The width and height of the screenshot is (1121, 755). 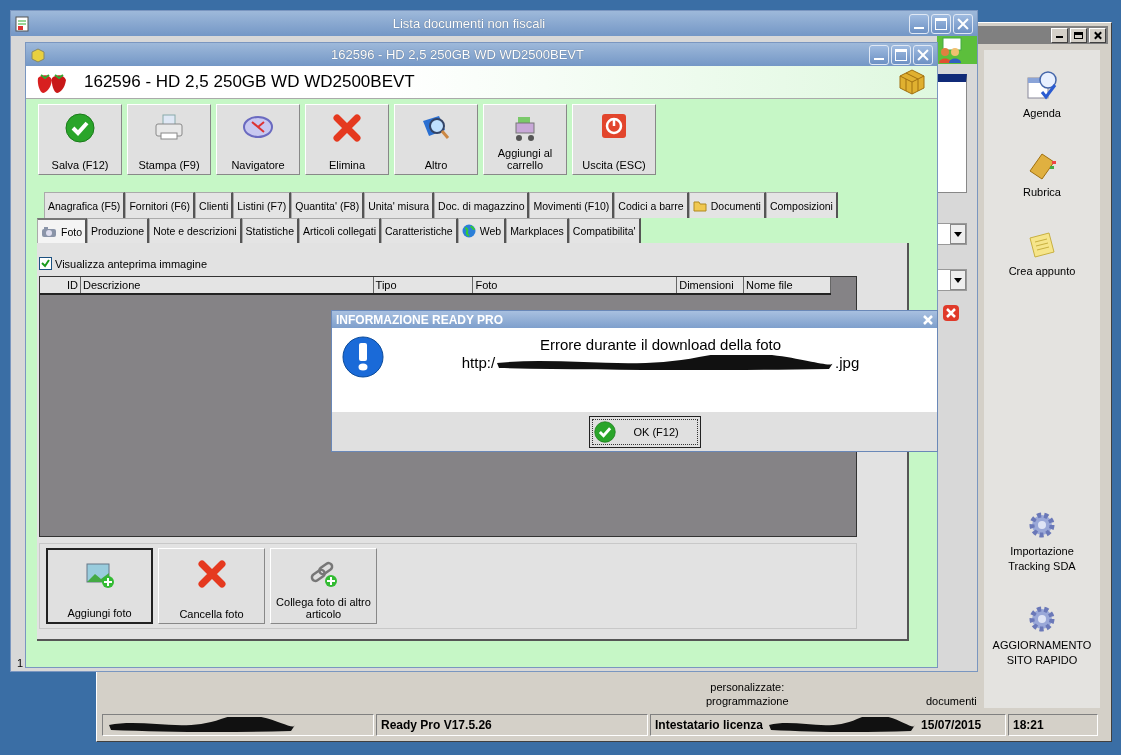 I want to click on toolbar-button: Stampa (F9), so click(x=169, y=139).